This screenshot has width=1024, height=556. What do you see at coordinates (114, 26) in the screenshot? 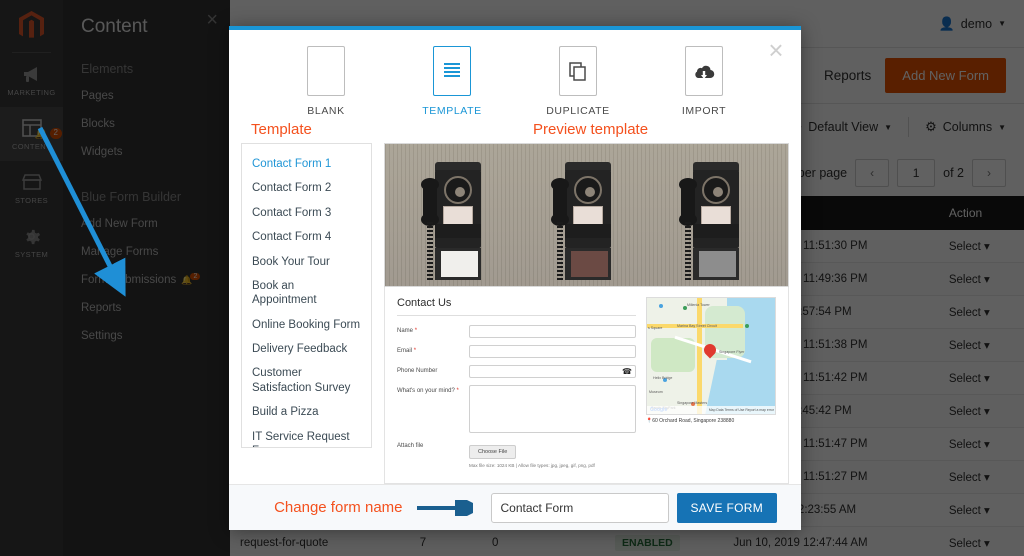
I see `submenu-title: Content` at bounding box center [114, 26].